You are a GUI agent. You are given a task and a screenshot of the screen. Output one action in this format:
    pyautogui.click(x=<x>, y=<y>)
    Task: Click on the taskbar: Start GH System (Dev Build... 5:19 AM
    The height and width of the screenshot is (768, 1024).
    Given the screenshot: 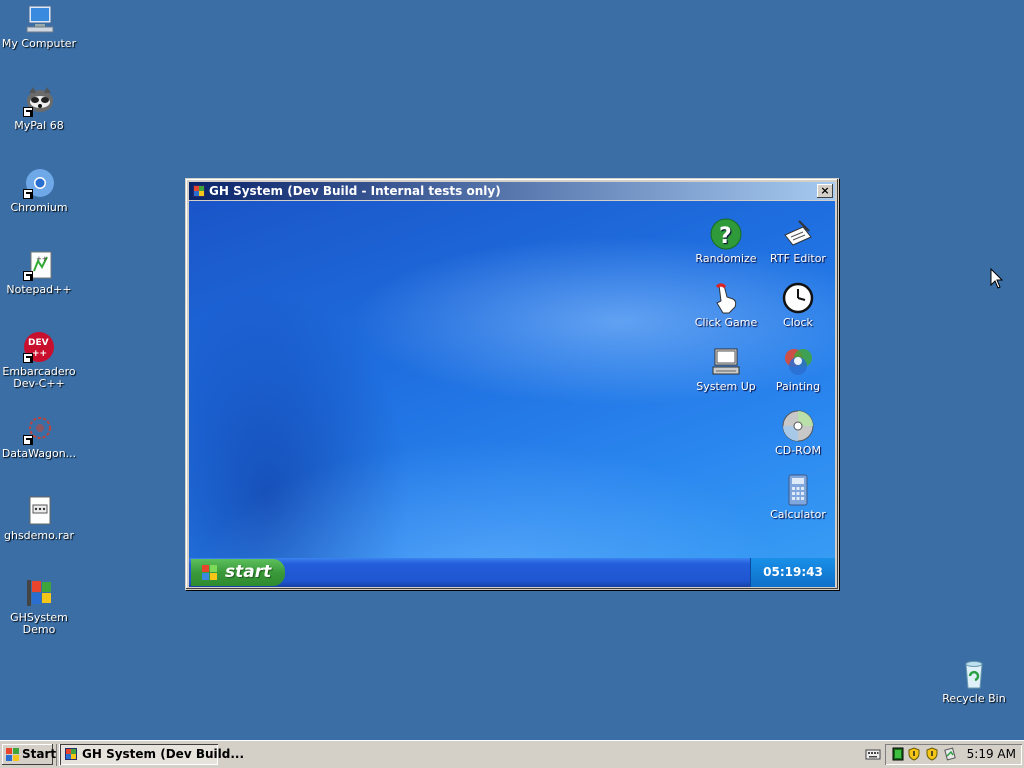 What is the action you would take?
    pyautogui.click(x=512, y=754)
    